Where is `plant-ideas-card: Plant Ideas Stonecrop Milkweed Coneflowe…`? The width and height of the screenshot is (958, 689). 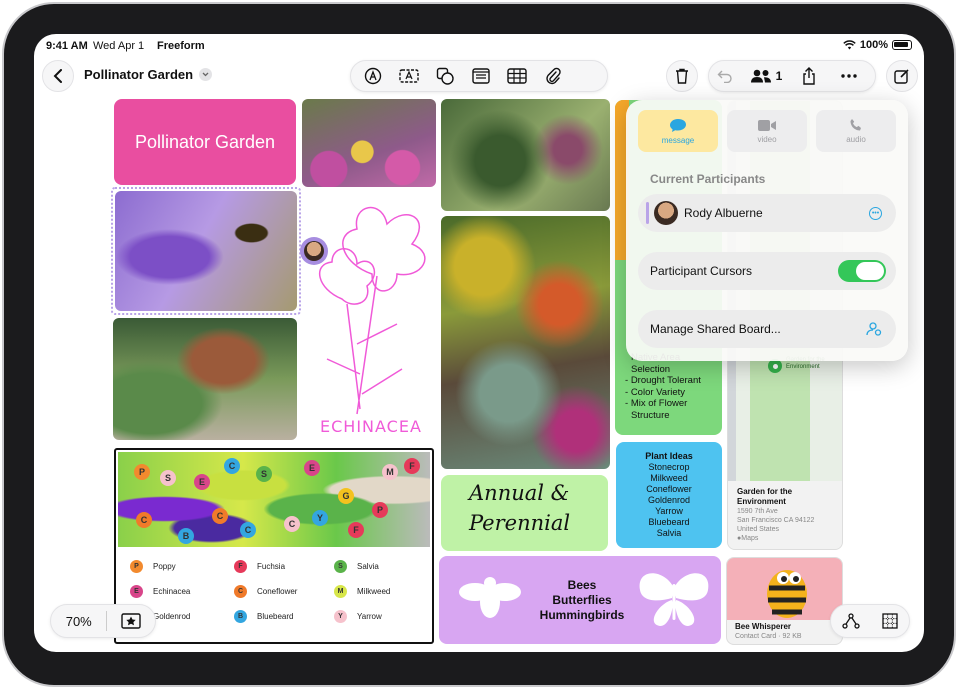
plant-ideas-card: Plant Ideas Stonecrop Milkweed Coneflowe… is located at coordinates (669, 495).